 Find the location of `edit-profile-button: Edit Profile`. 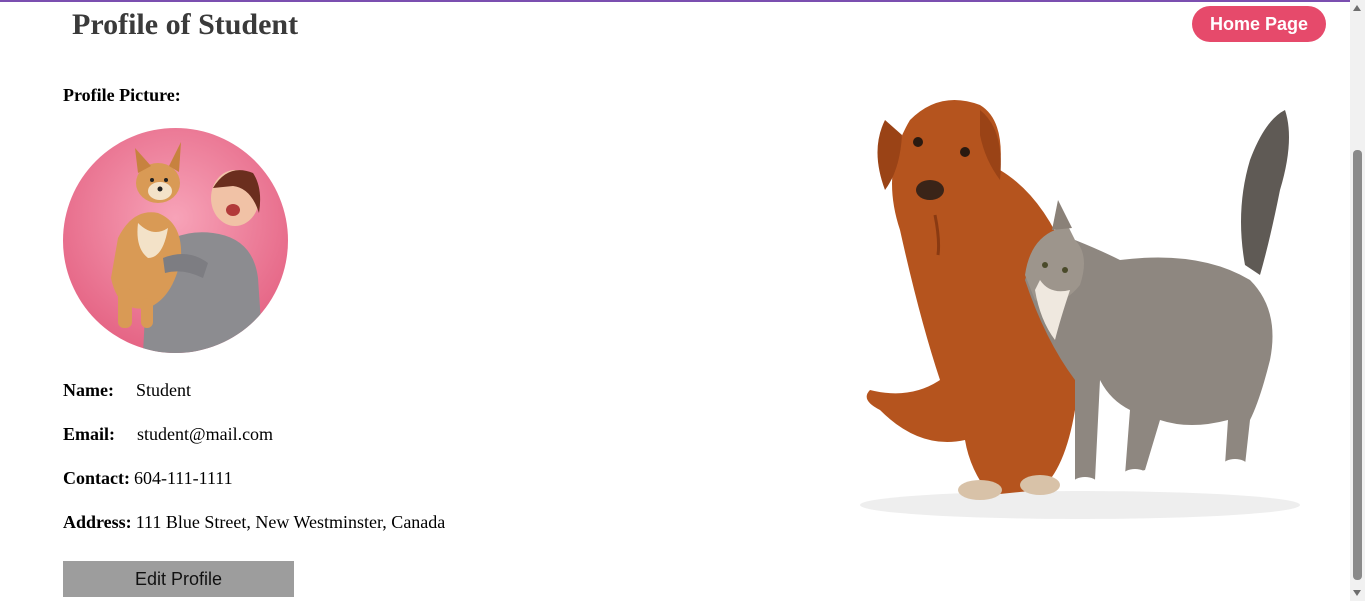

edit-profile-button: Edit Profile is located at coordinates (178, 579).